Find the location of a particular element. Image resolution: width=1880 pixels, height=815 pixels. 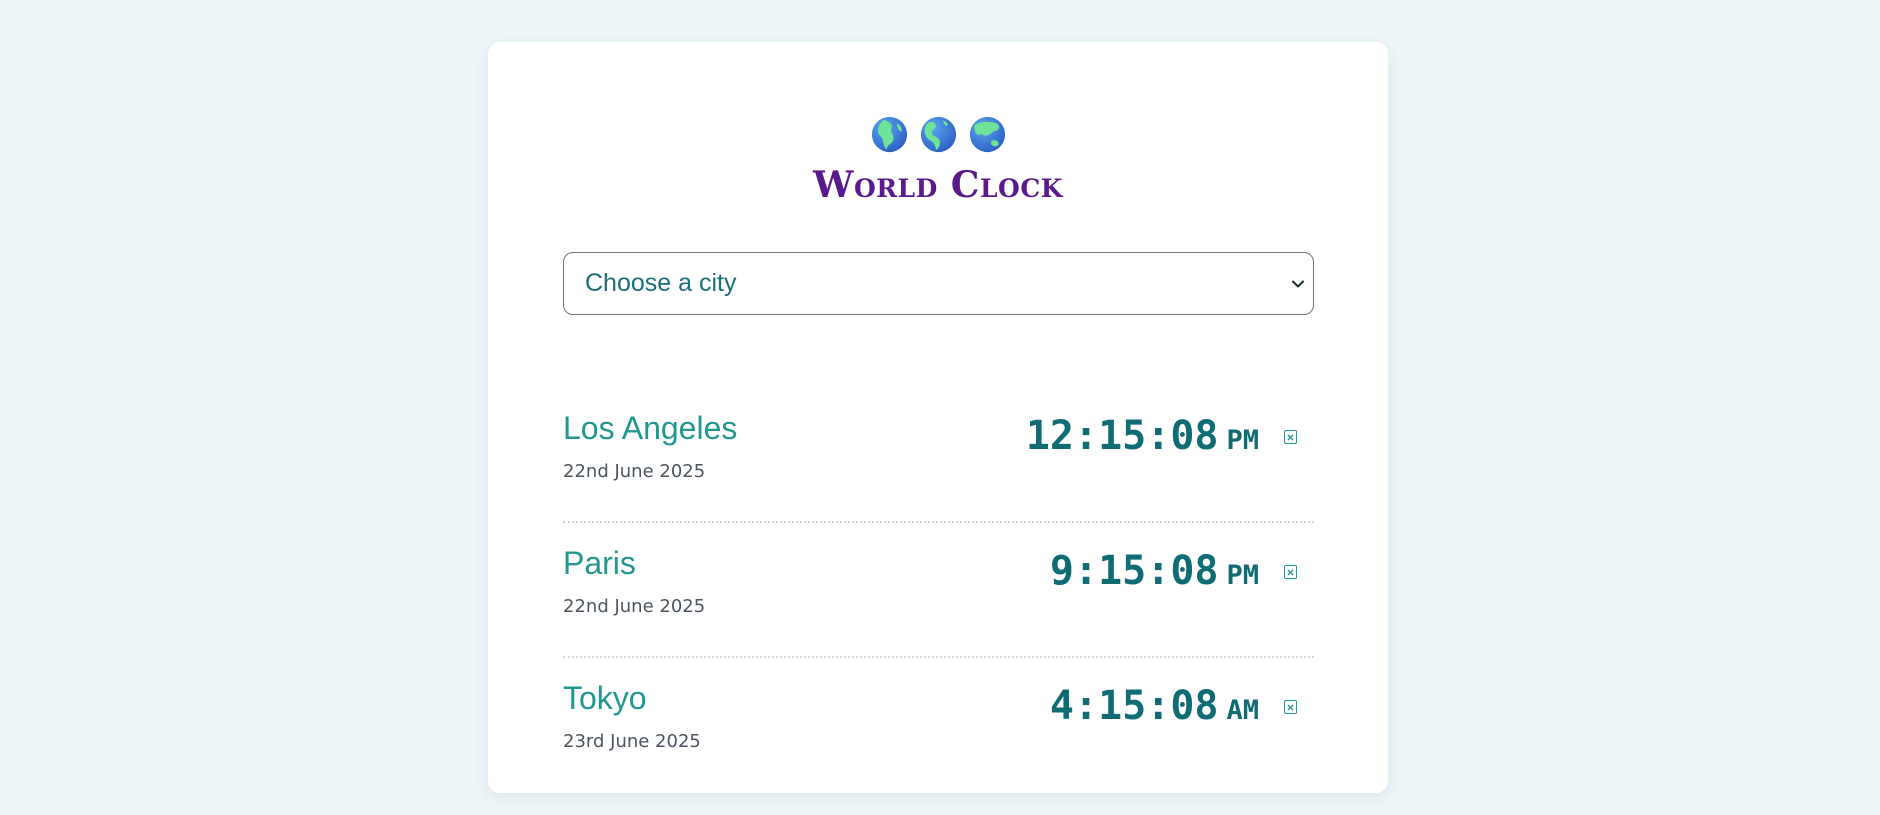

time-value: 4:15:08 is located at coordinates (1134, 706).